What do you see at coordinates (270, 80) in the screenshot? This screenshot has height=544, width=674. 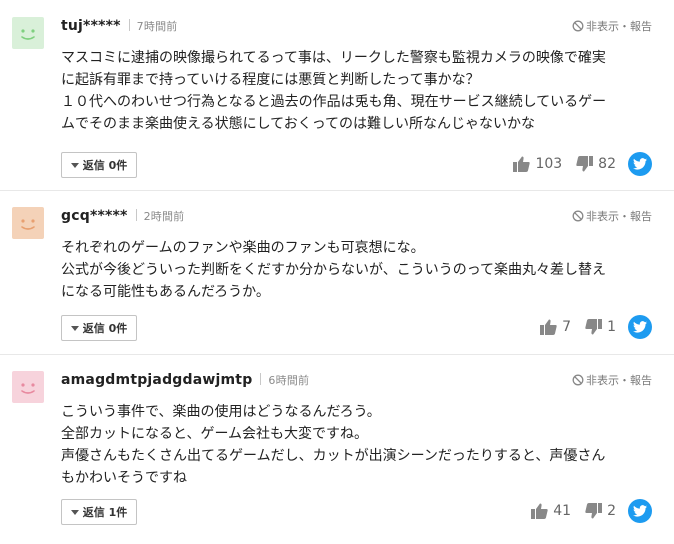 I see `comment-line: に起訴有罪まで持っていける程度には悪質と判断したって事かな？` at bounding box center [270, 80].